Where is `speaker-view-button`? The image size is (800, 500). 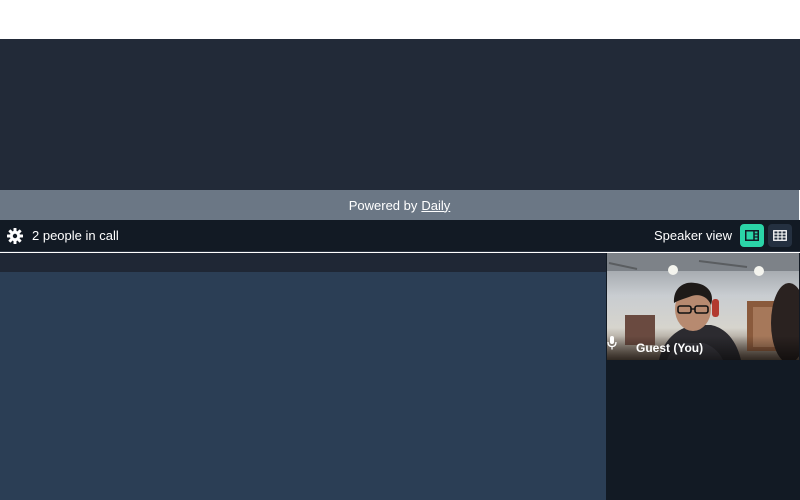
speaker-view-button is located at coordinates (752, 235).